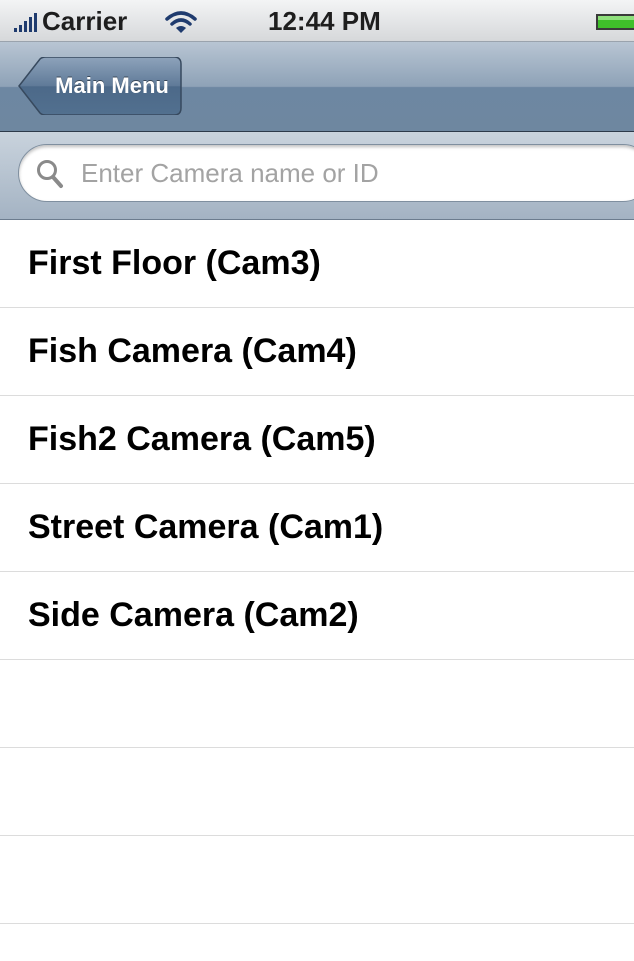  What do you see at coordinates (317, 87) in the screenshot?
I see `navigation-bar: Main Menu` at bounding box center [317, 87].